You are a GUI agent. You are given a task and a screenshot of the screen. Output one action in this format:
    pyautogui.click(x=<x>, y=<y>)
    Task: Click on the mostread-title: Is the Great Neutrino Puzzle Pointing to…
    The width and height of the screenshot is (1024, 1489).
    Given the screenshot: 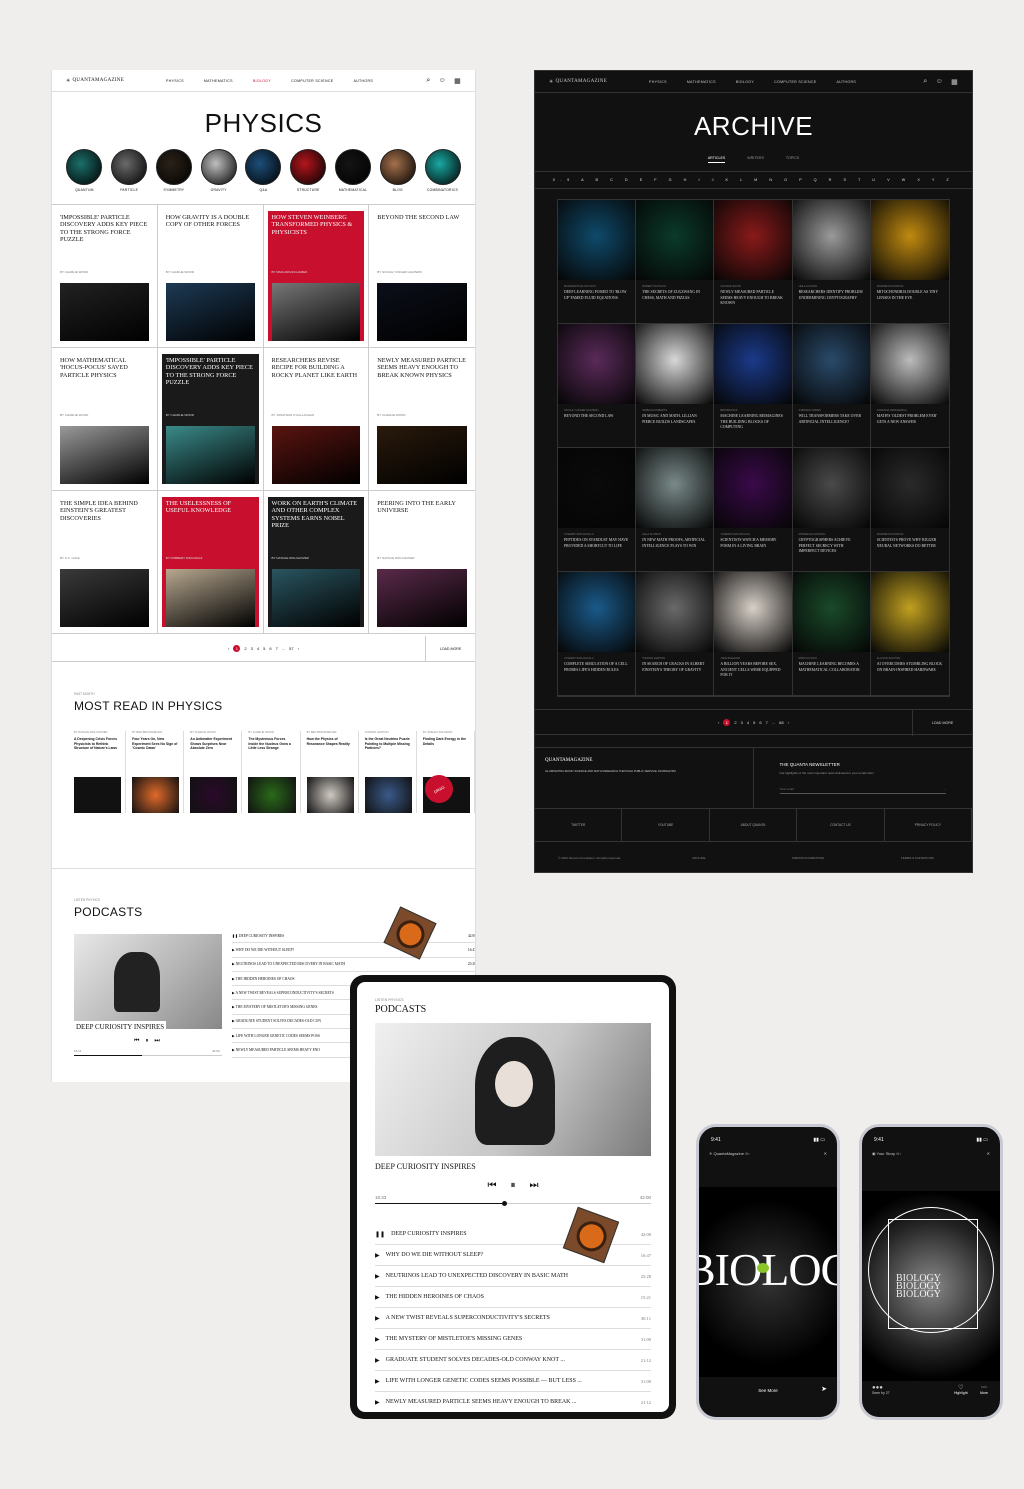 What is the action you would take?
    pyautogui.click(x=388, y=754)
    